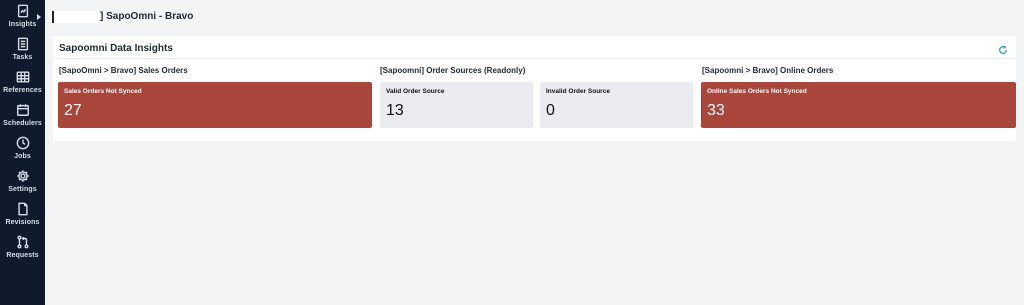  I want to click on refresh-icon, so click(1003, 48).